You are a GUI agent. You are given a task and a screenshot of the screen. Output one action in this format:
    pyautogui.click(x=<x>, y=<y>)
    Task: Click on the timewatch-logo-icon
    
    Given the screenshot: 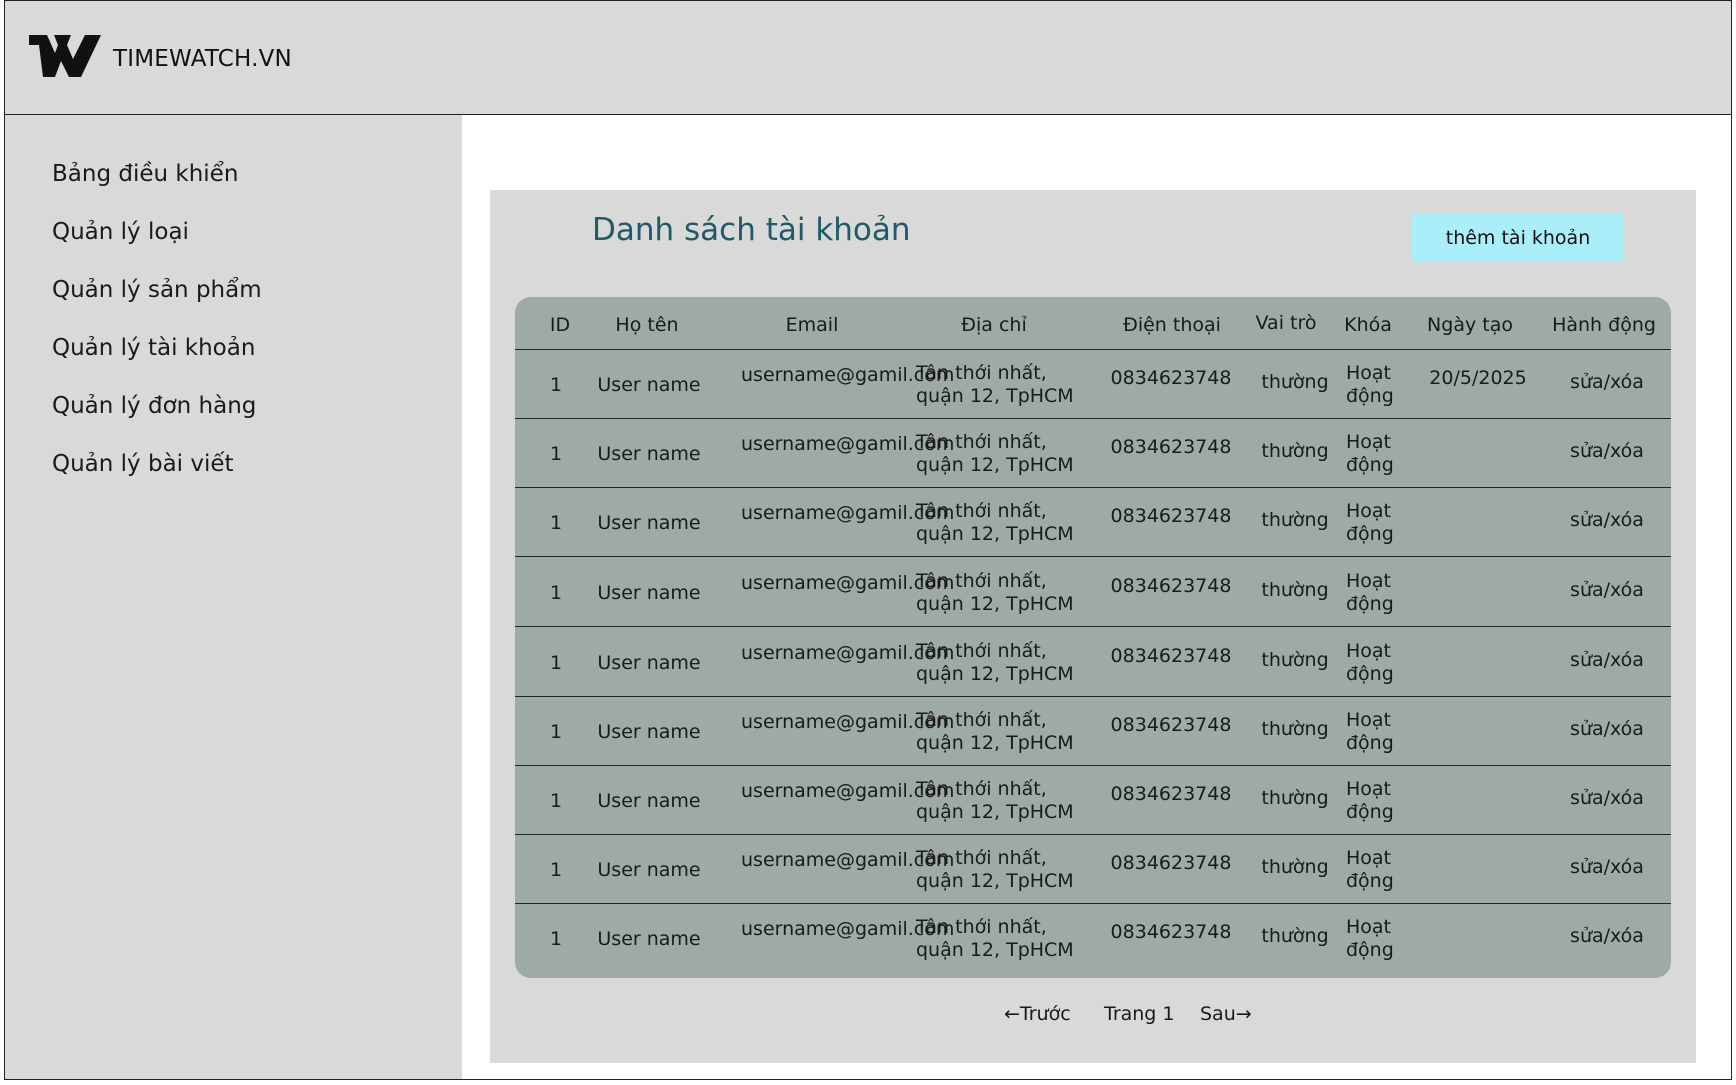 What is the action you would take?
    pyautogui.click(x=65, y=56)
    